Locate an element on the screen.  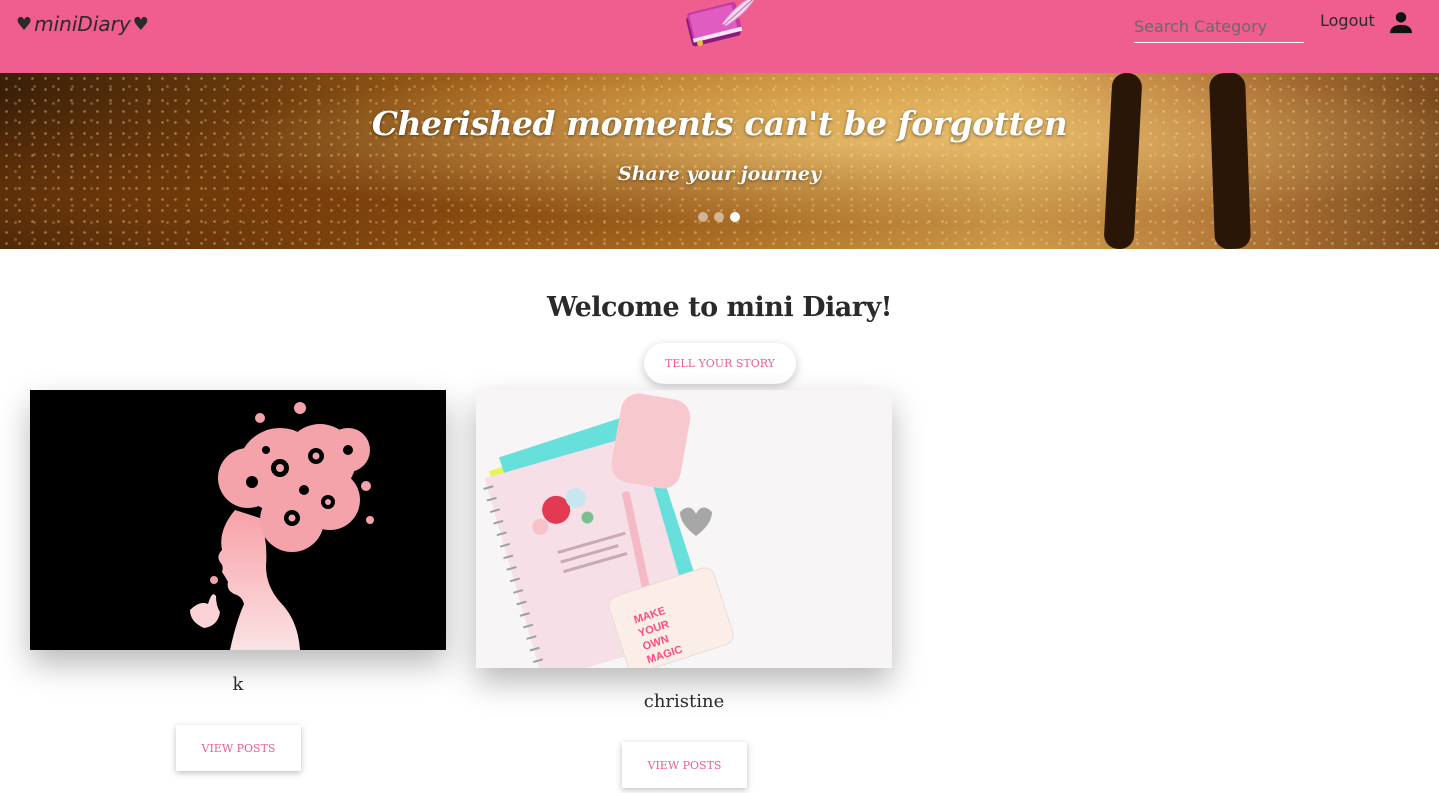
hero-title: Cherished moments can't be forgotten is located at coordinates (719, 123).